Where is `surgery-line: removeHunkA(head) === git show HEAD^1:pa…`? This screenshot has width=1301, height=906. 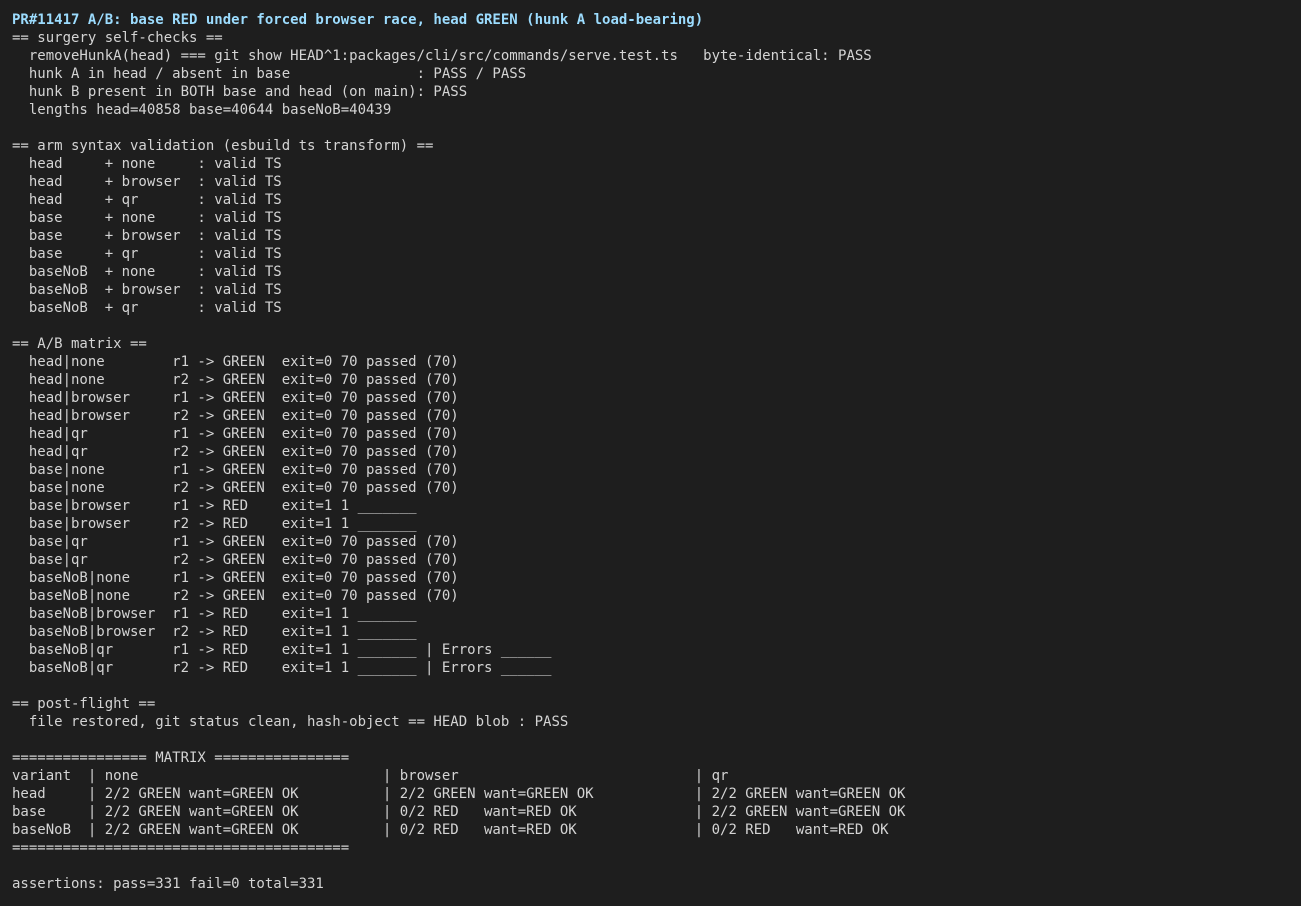
surgery-line: removeHunkA(head) === git show HEAD^1:pa… is located at coordinates (442, 56).